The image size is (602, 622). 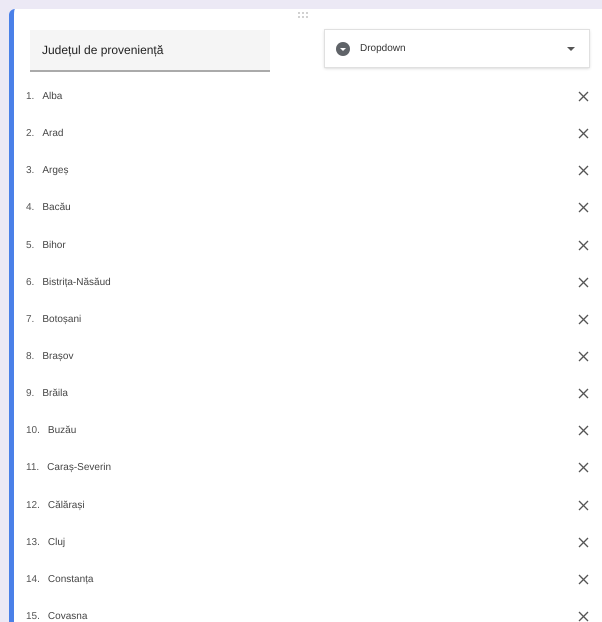 What do you see at coordinates (30, 134) in the screenshot?
I see `option-number: 2.` at bounding box center [30, 134].